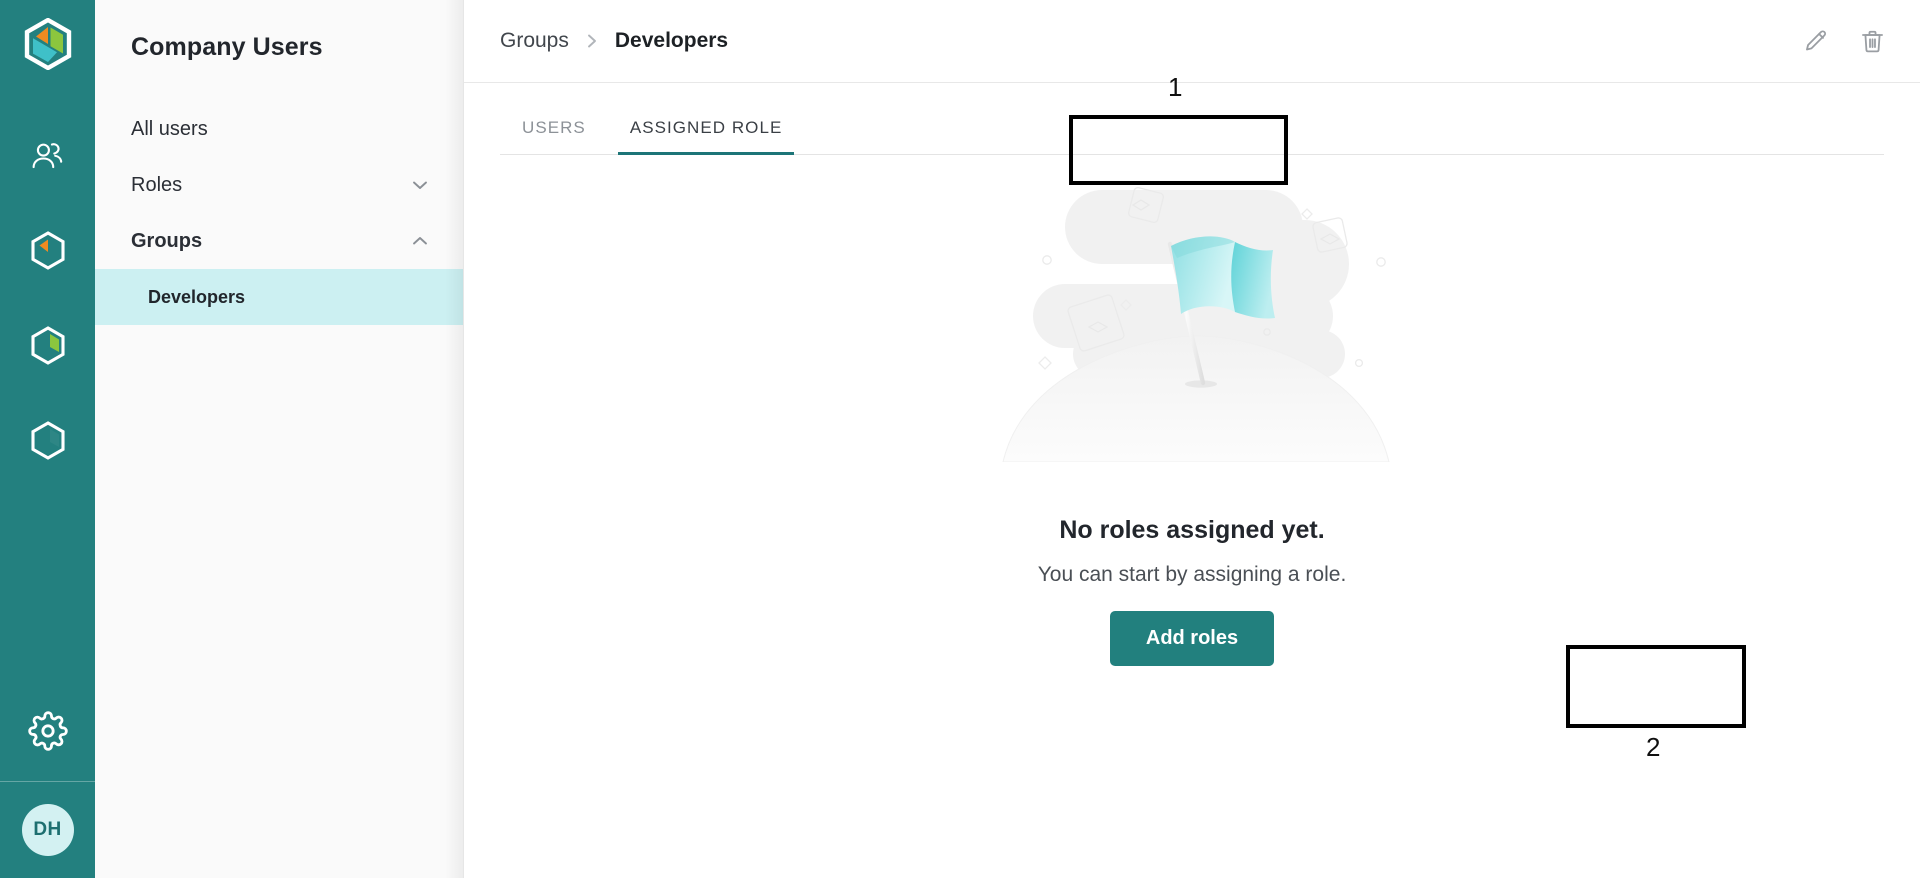 The width and height of the screenshot is (1920, 878). What do you see at coordinates (167, 240) in the screenshot?
I see `sidebar-item-label: Groups` at bounding box center [167, 240].